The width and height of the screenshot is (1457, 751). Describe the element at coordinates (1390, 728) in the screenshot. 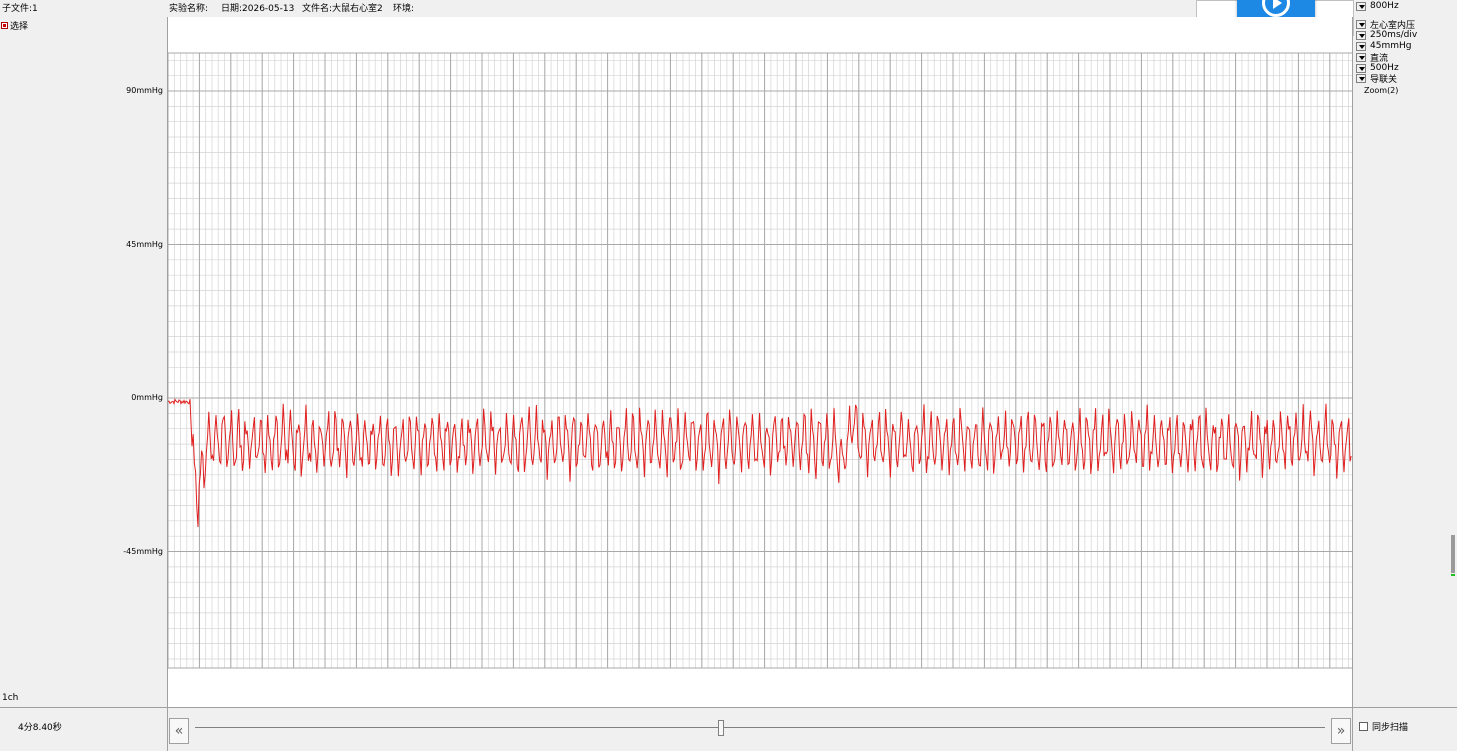

I see `sync-scan-label: 同步扫描` at that location.